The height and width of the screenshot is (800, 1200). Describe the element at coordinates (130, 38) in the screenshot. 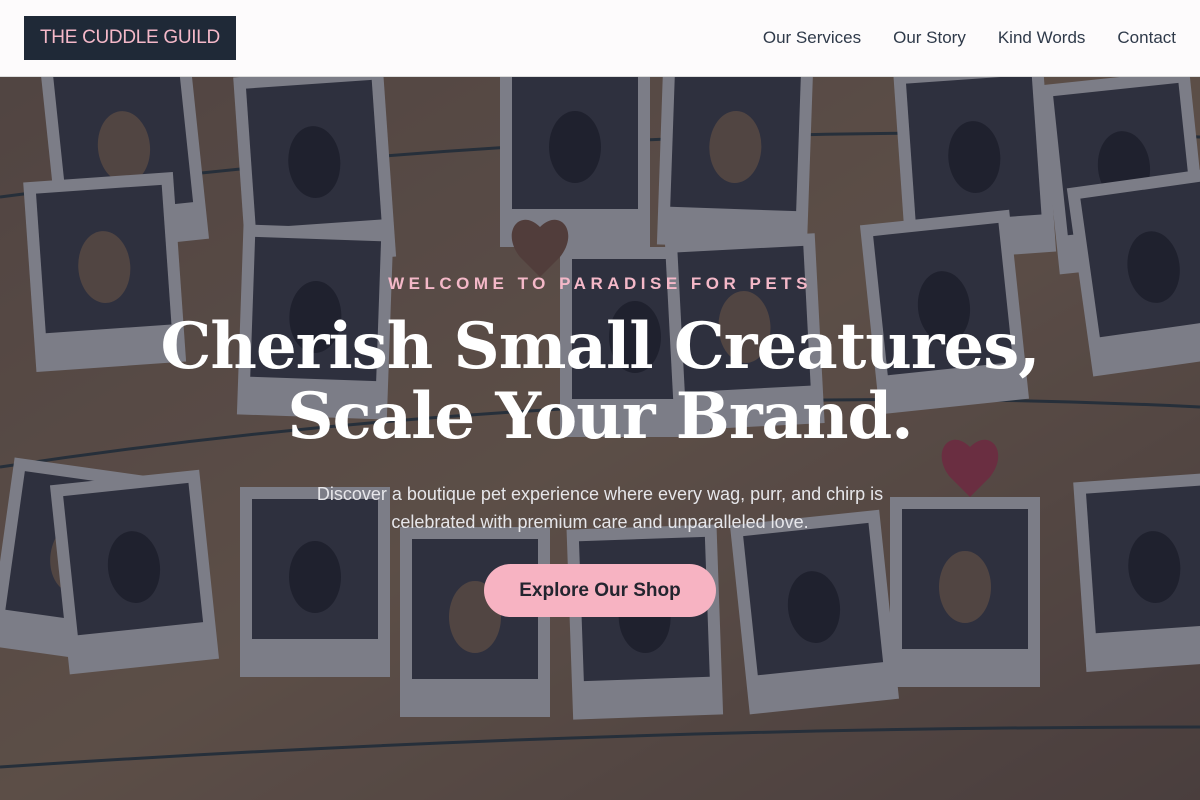

I see `brand-logo: THE CUDDLE GUILD` at that location.